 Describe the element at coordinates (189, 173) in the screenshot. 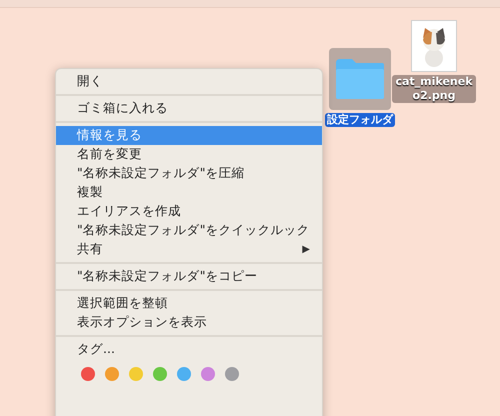

I see `menu-item: "名称未設定フォルダ"を圧縮` at that location.